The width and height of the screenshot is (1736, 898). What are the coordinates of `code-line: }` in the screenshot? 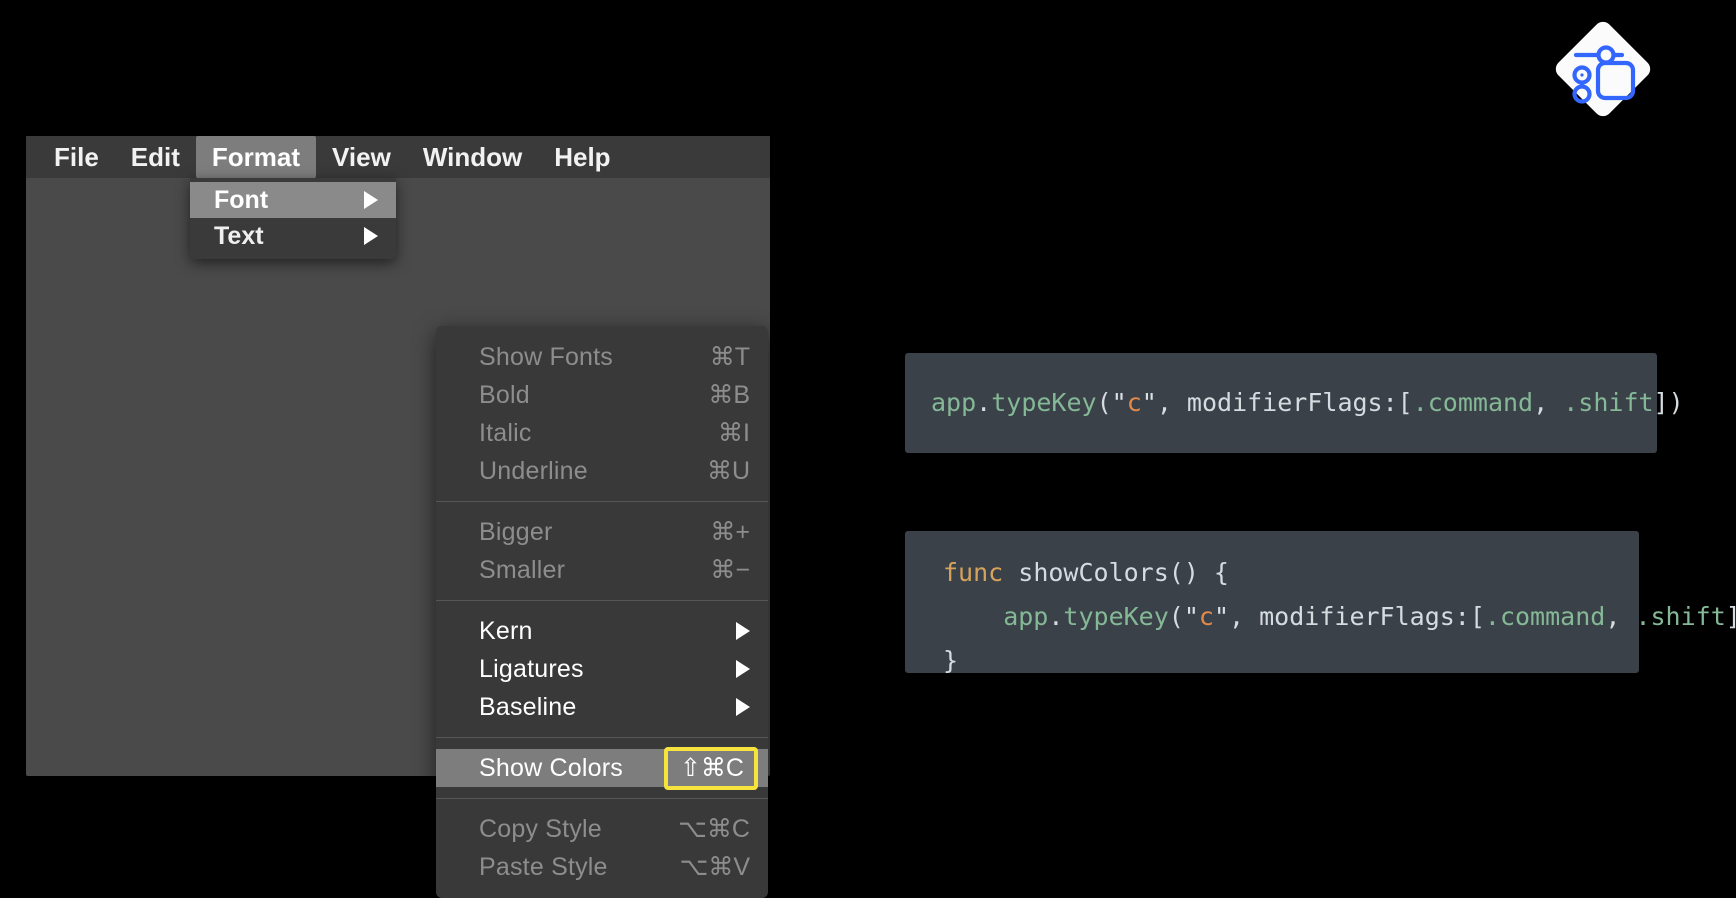 It's located at (1291, 661).